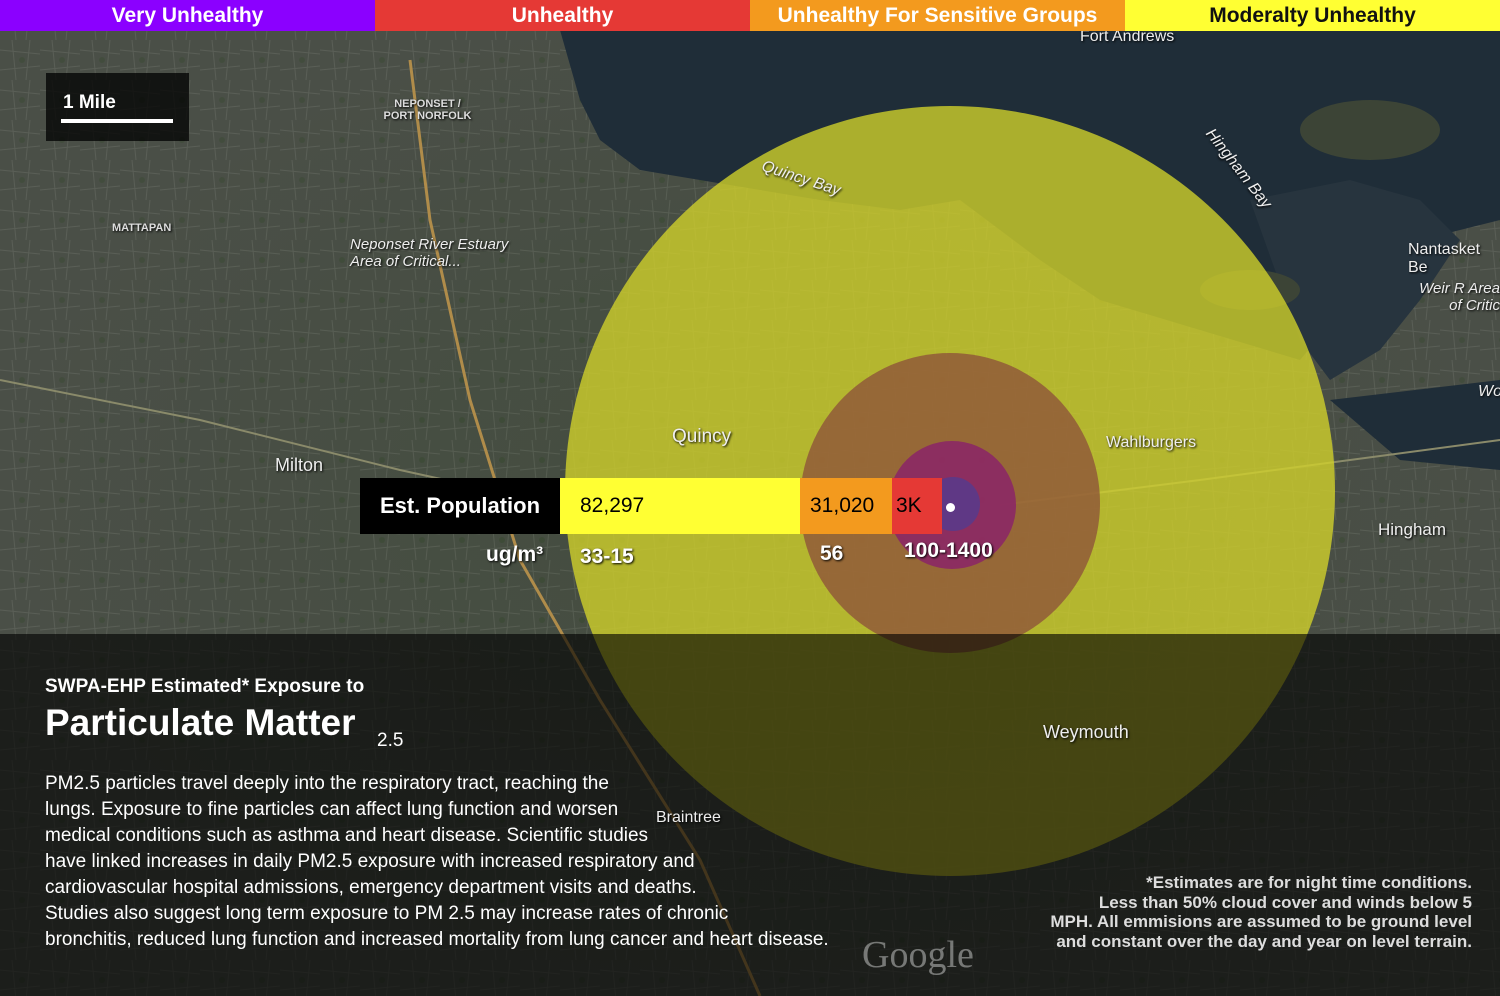 The image size is (1500, 996). What do you see at coordinates (299, 465) in the screenshot?
I see `place-milton: Milton` at bounding box center [299, 465].